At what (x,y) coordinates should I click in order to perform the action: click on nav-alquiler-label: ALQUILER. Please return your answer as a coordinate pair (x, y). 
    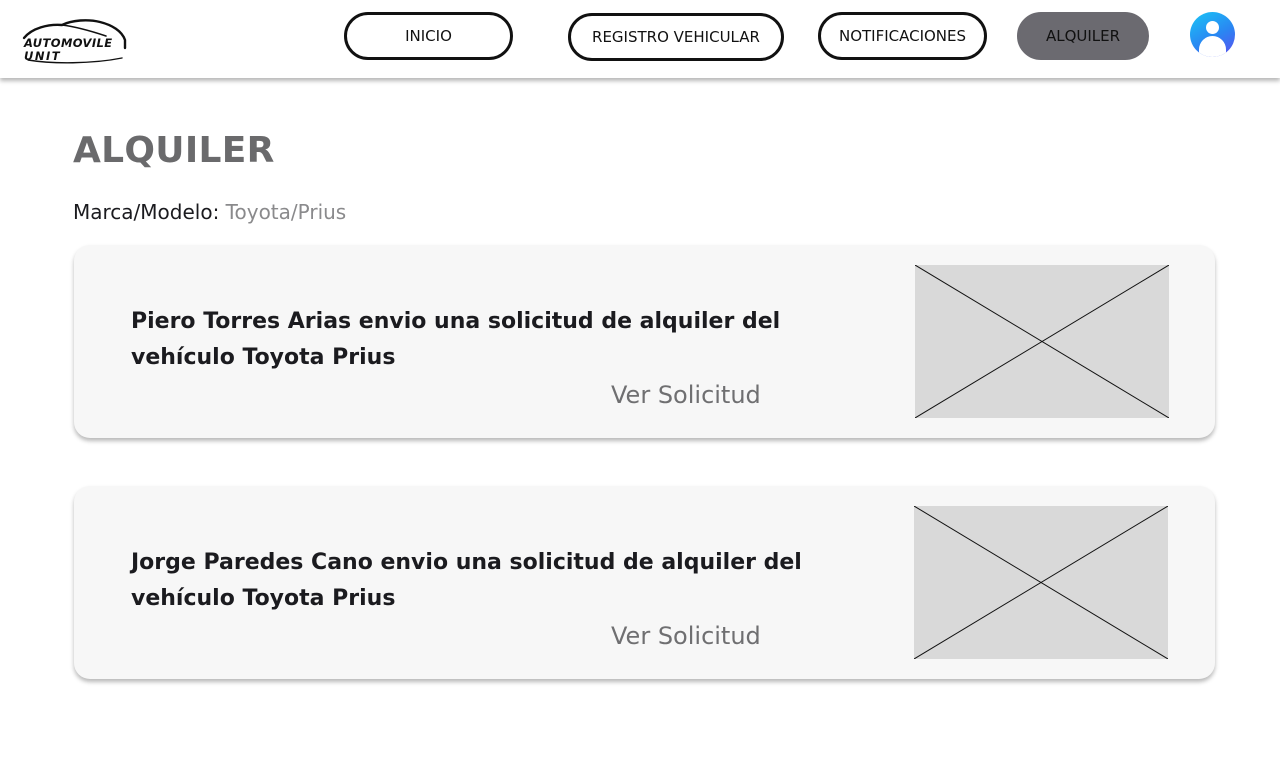
    Looking at the image, I should click on (1083, 36).